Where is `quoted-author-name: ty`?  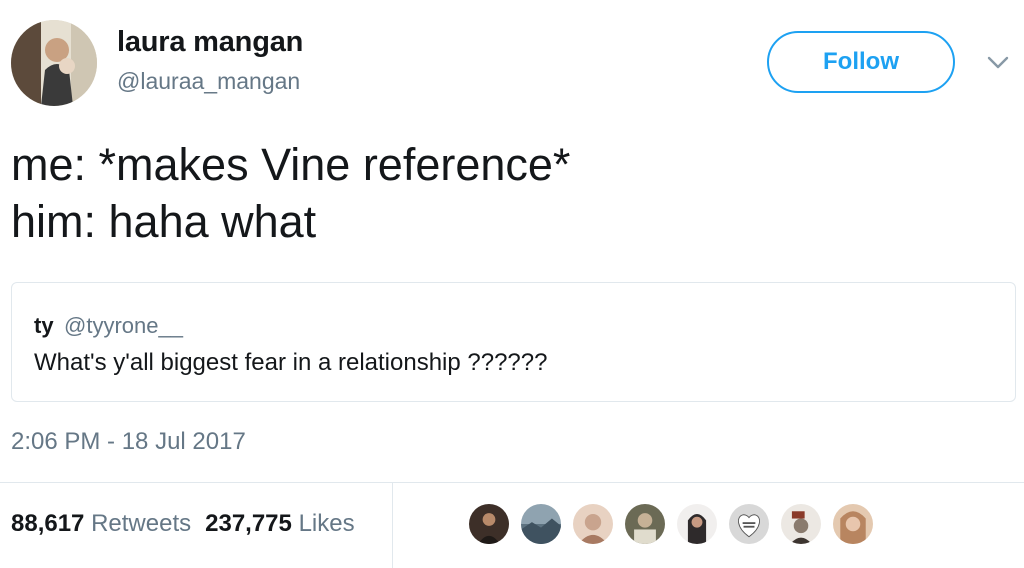
quoted-author-name: ty is located at coordinates (44, 325).